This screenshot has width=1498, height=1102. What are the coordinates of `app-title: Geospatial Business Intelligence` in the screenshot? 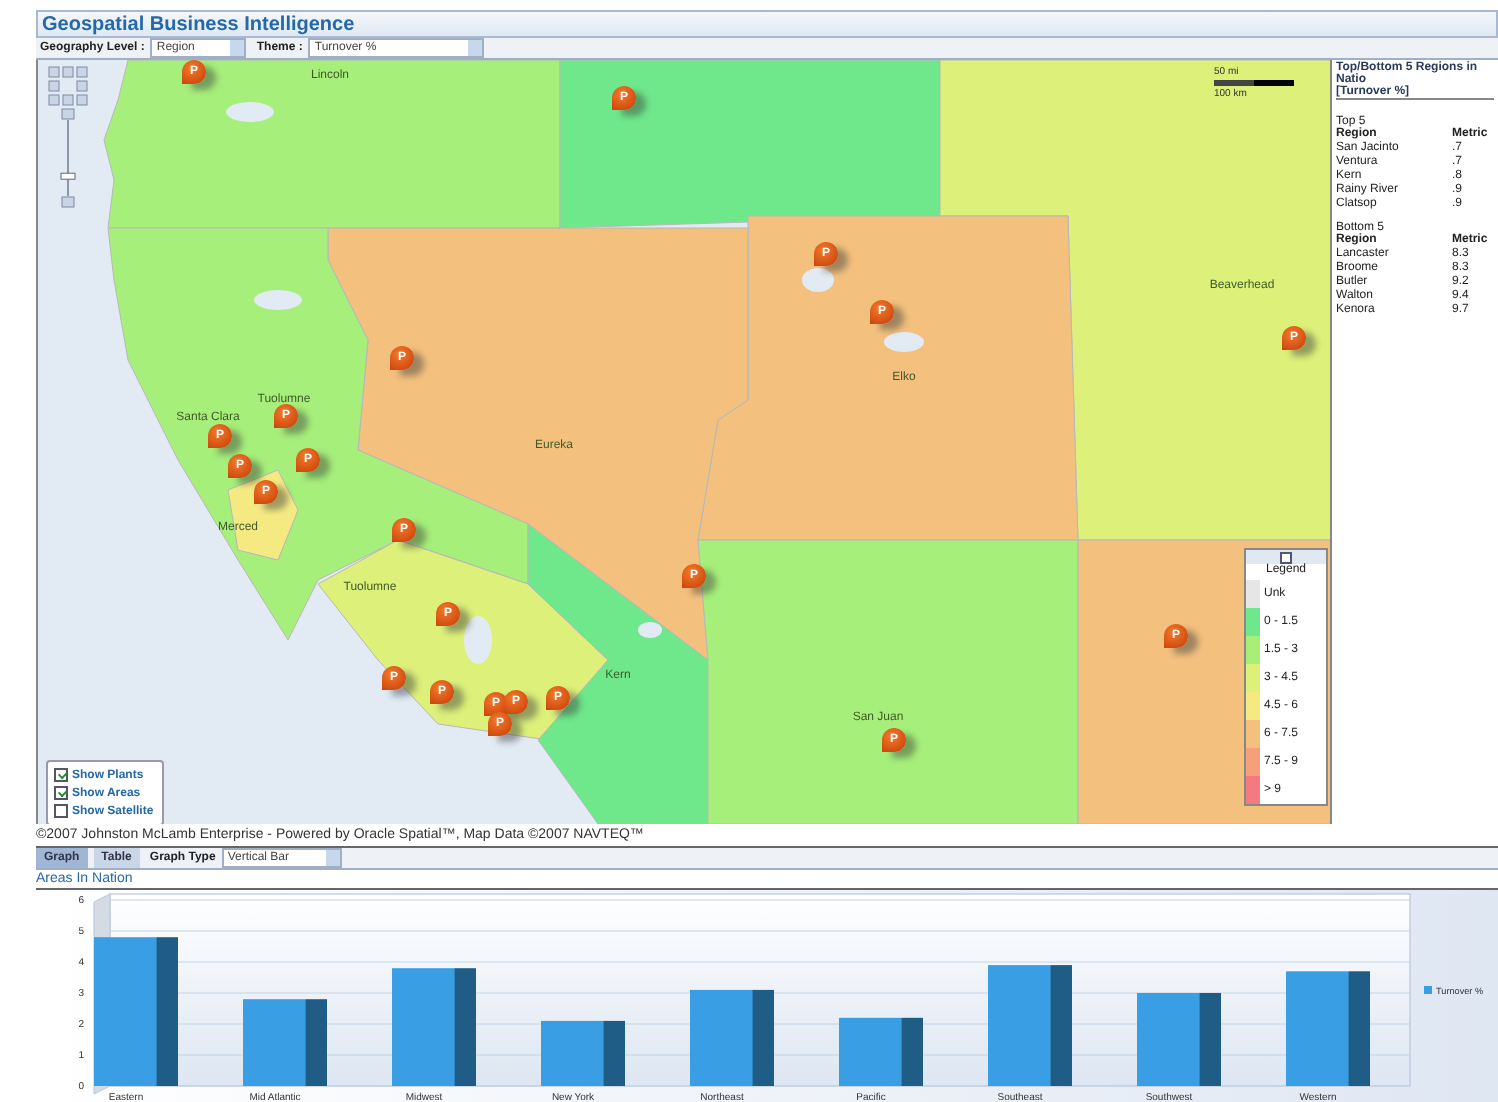 It's located at (198, 24).